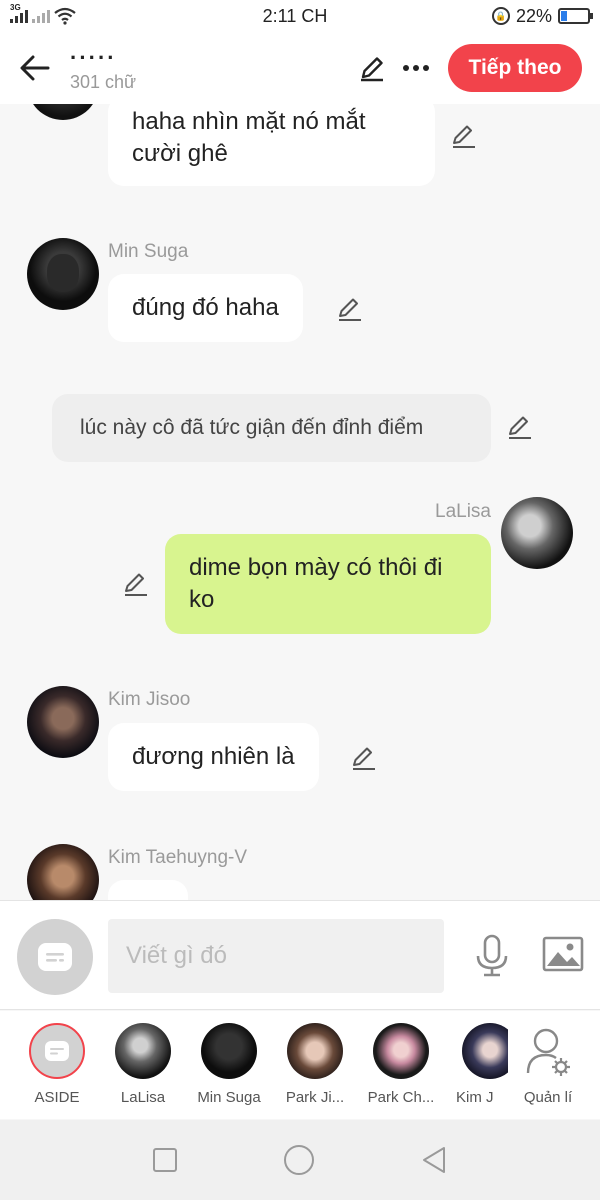 The image size is (600, 1200). I want to click on signal-2-icon, so click(41, 16).